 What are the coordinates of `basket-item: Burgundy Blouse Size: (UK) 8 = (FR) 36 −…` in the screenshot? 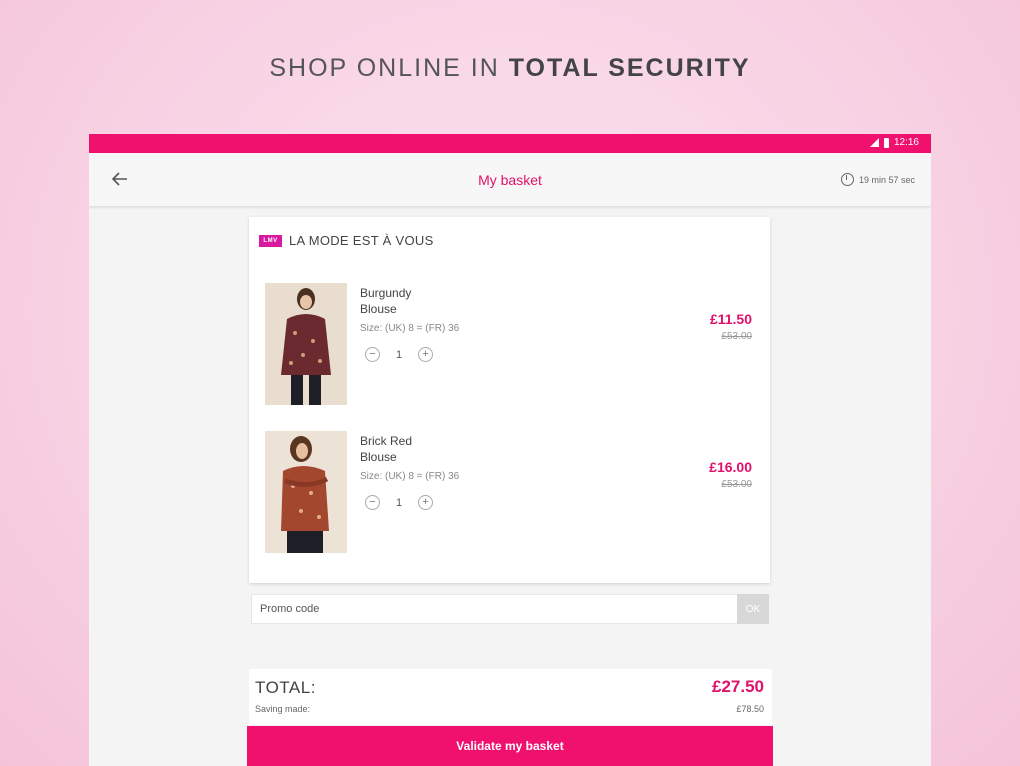 It's located at (512, 345).